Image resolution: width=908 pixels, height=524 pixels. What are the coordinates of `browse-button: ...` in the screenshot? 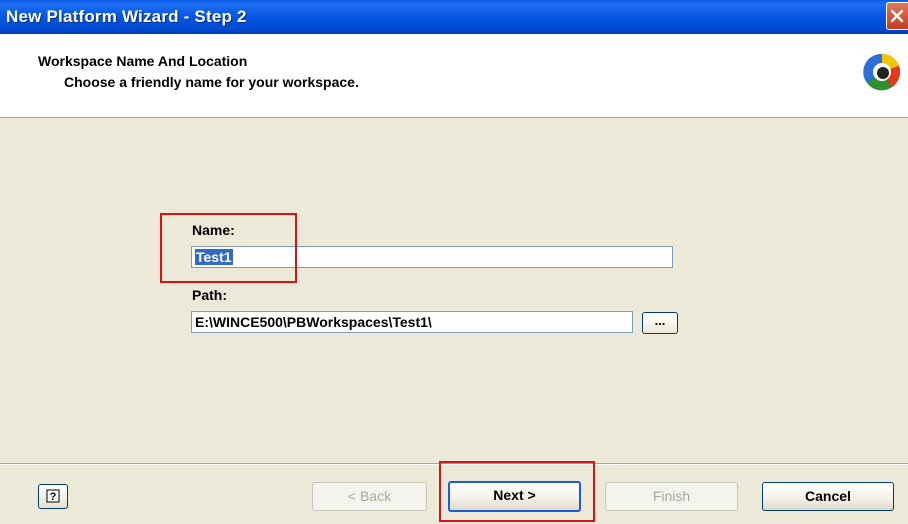 It's located at (660, 323).